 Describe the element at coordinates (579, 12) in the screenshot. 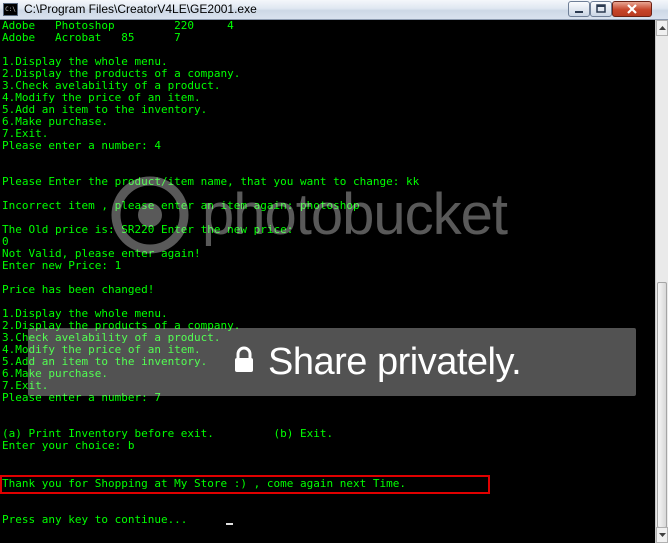

I see `minimize-icon` at that location.